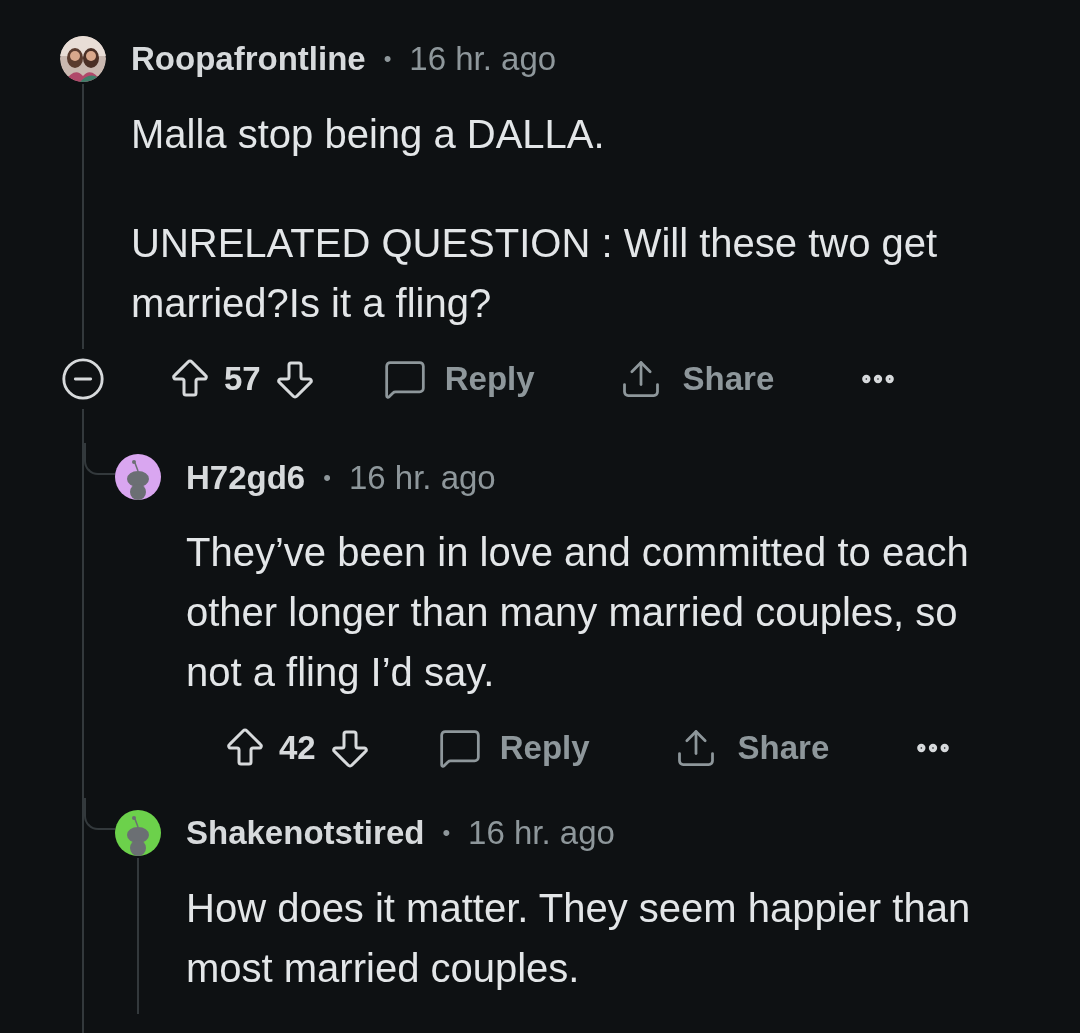 The image size is (1080, 1033). I want to click on username: Shakenotstired, so click(305, 833).